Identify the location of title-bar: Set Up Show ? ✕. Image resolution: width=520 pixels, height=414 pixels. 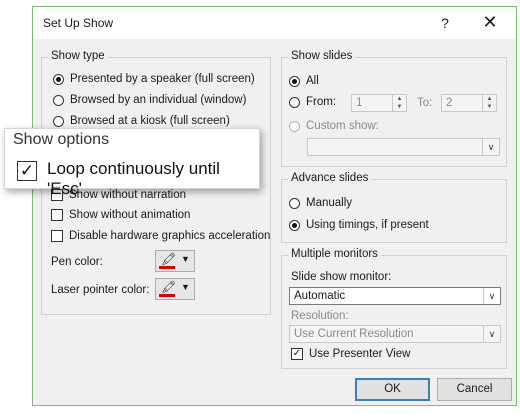
(274, 23).